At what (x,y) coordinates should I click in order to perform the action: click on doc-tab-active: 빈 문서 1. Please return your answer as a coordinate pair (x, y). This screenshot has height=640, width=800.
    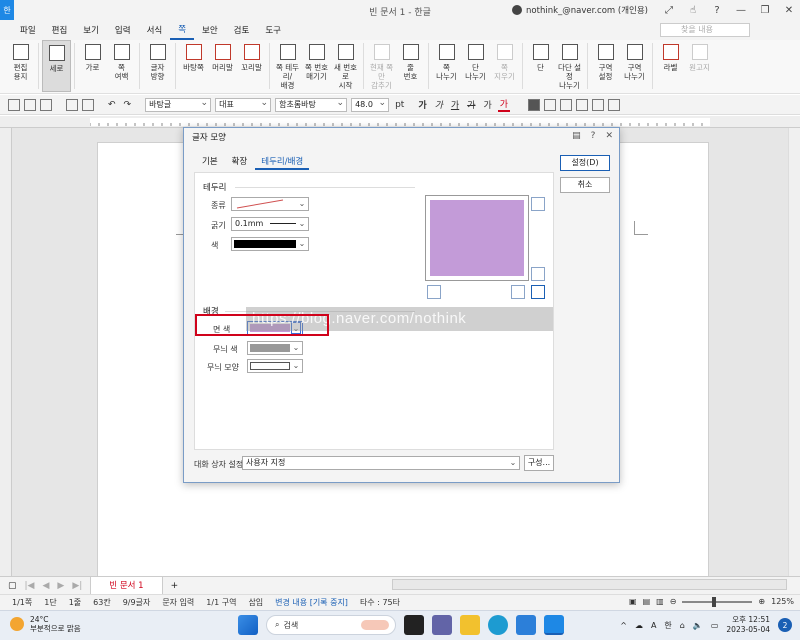
    Looking at the image, I should click on (126, 585).